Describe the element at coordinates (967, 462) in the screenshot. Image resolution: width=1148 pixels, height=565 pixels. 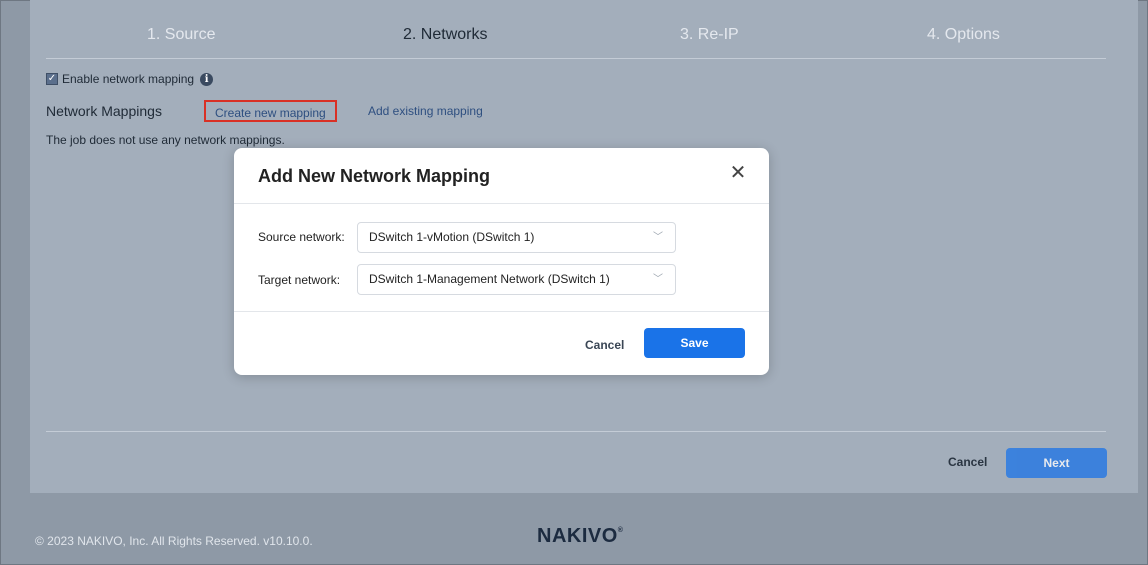
I see `wizard-cancel-button: Cancel` at that location.